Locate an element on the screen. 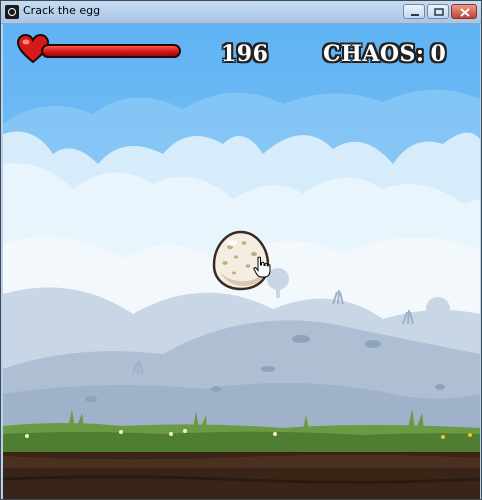 The width and height of the screenshot is (482, 500). maximize-button is located at coordinates (438, 11).